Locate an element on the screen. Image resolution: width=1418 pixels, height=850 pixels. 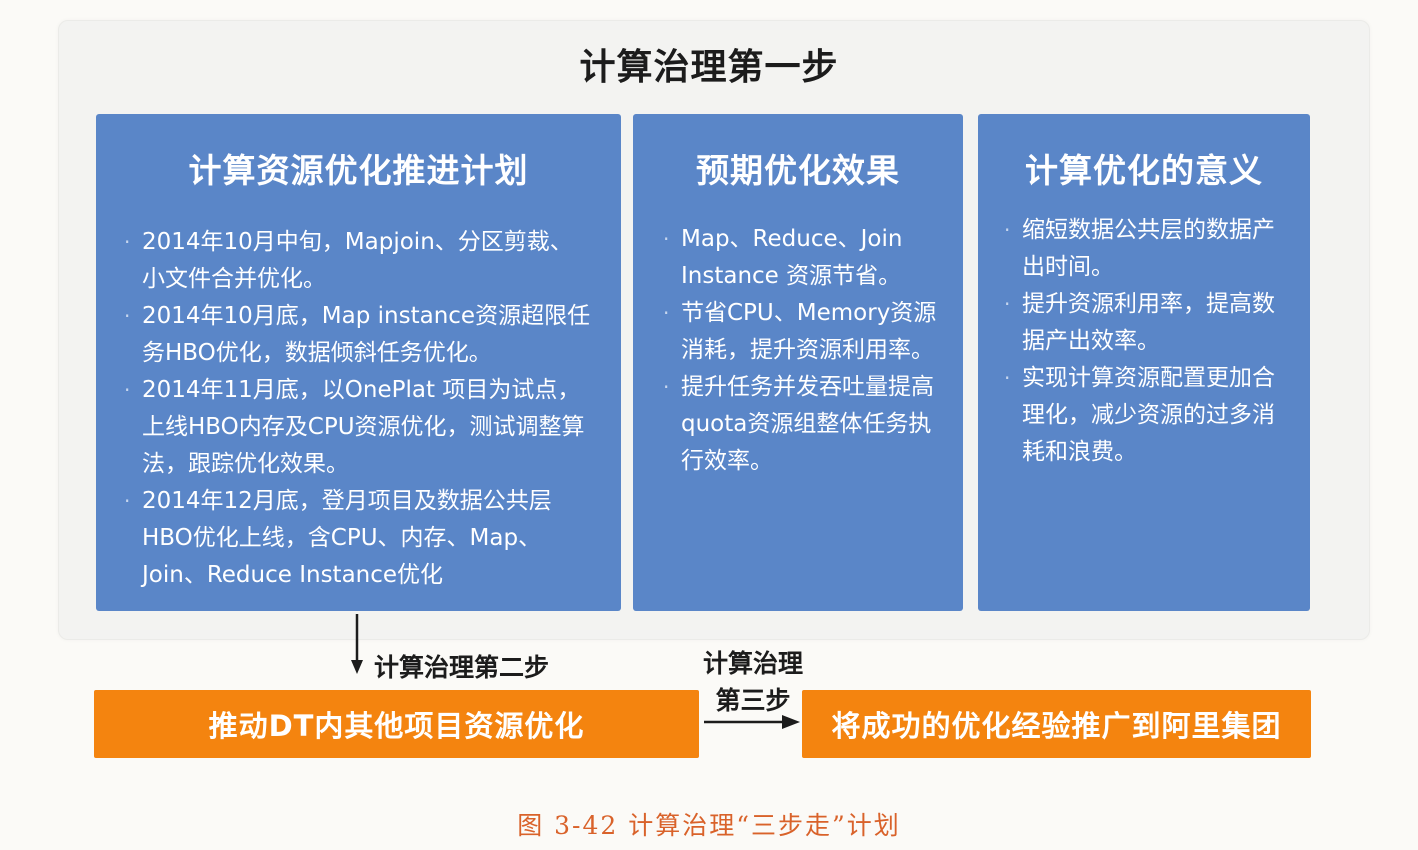
arrow-down-icon is located at coordinates (357, 644).